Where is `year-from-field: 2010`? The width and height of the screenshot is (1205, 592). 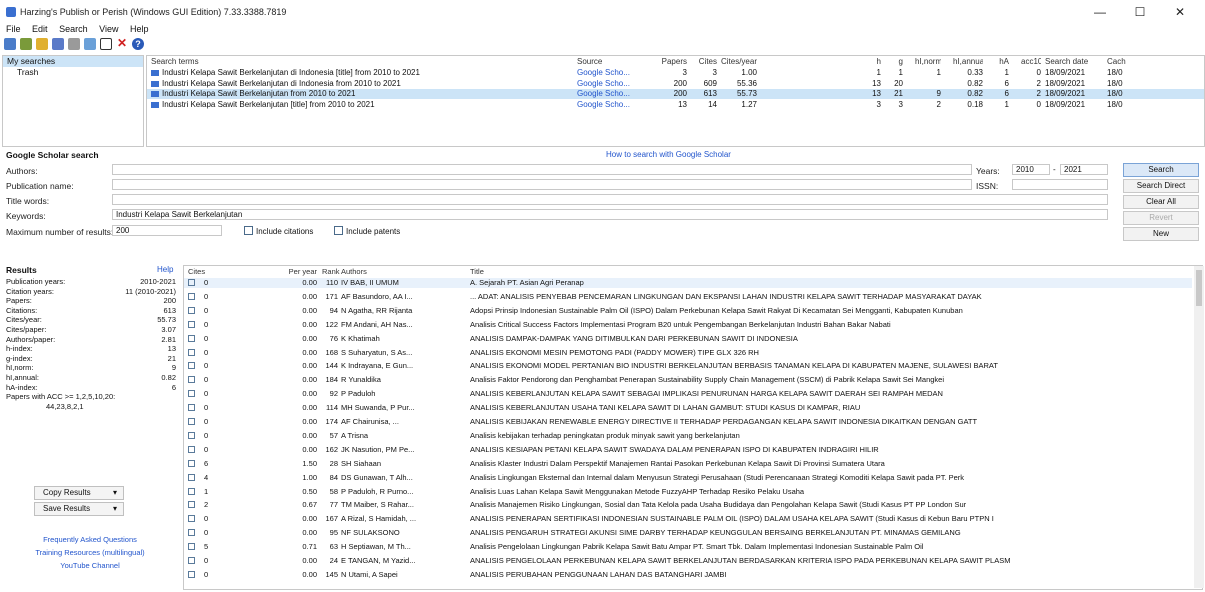 year-from-field: 2010 is located at coordinates (1031, 169).